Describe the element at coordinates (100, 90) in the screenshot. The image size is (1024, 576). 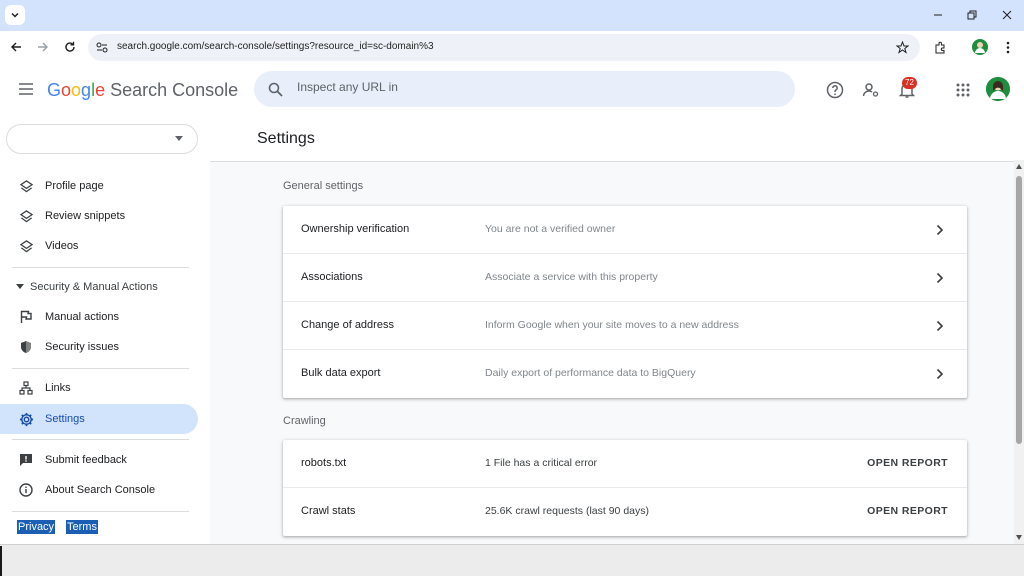
I see `logo-letter: e` at that location.